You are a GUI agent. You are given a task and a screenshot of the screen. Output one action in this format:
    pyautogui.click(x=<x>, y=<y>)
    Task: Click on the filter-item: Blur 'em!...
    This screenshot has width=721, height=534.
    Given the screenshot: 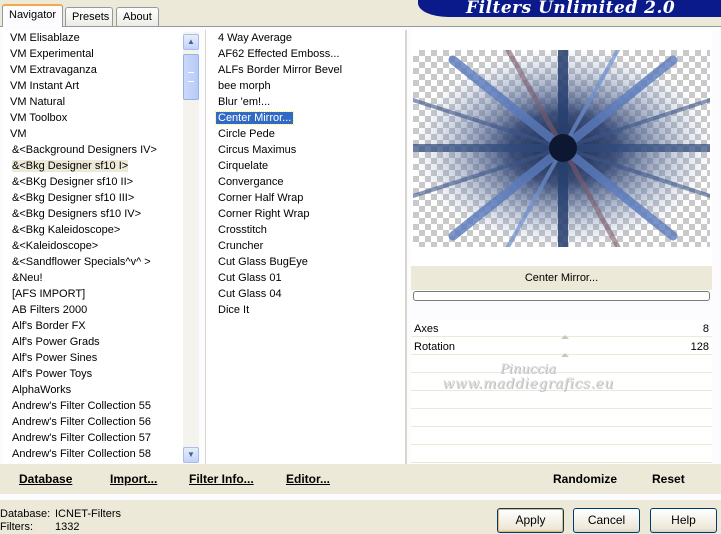 What is the action you would take?
    pyautogui.click(x=305, y=102)
    